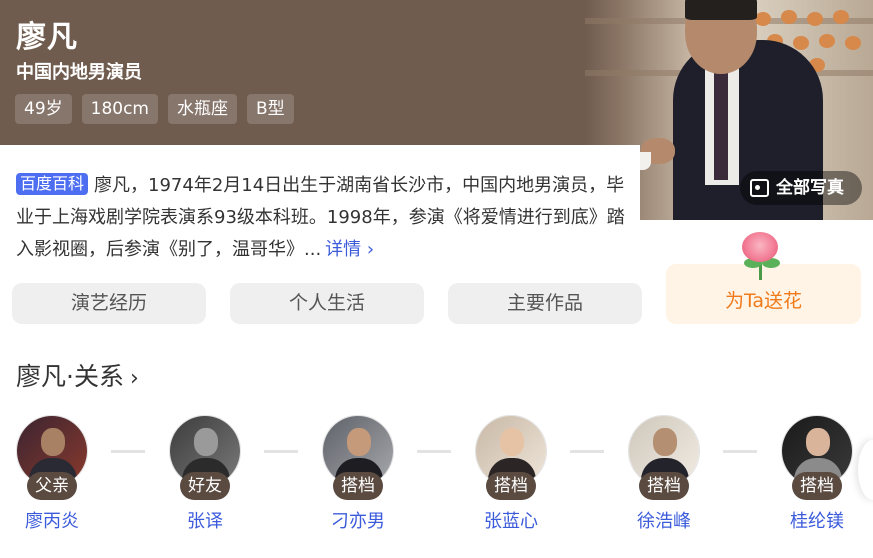 The width and height of the screenshot is (873, 558). Describe the element at coordinates (205, 520) in the screenshot. I see `relation-name: 张译` at that location.